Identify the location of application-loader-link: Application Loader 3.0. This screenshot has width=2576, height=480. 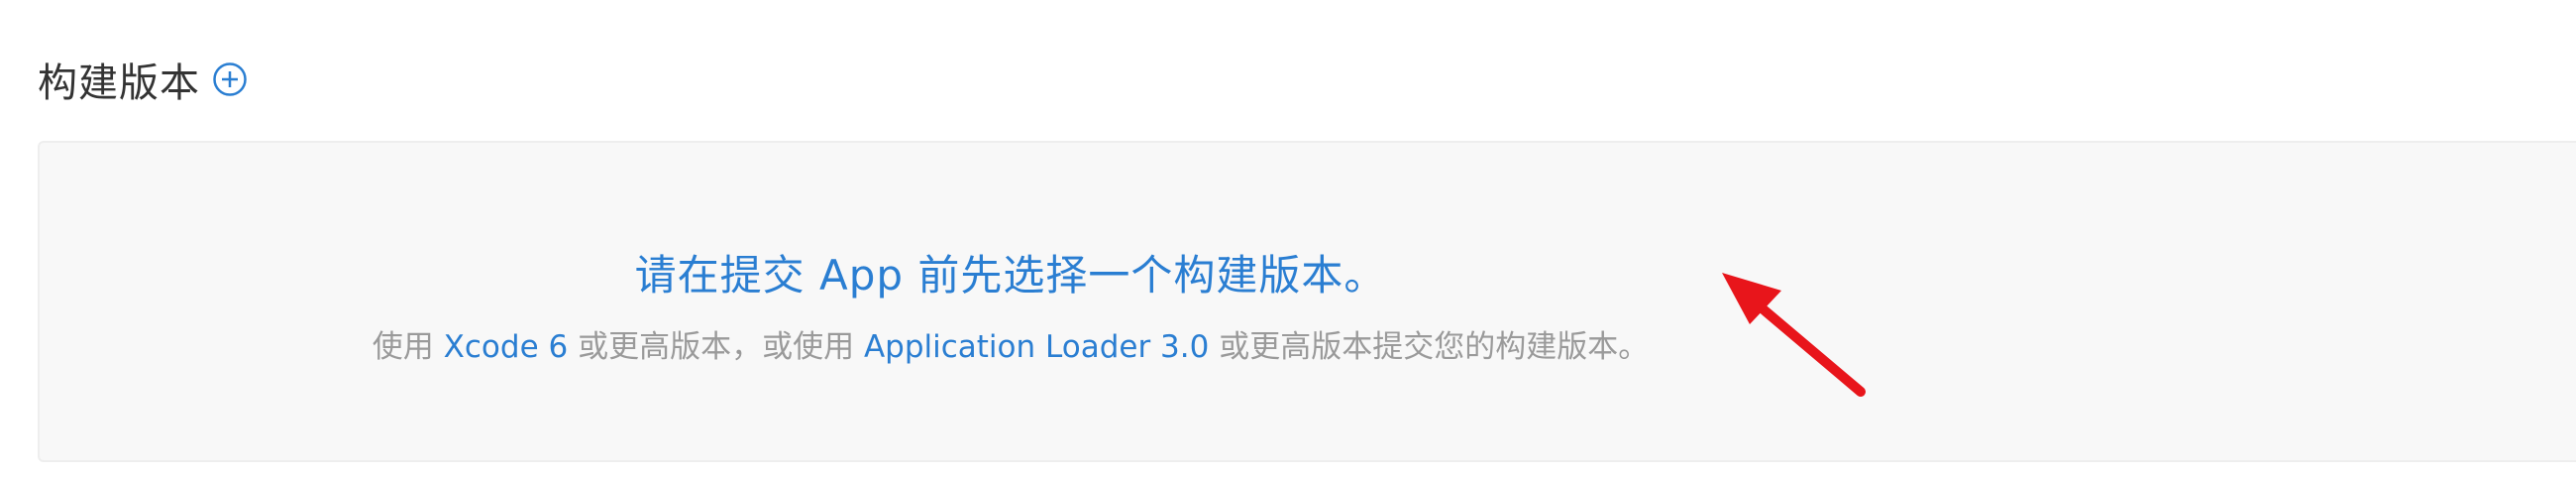
(1037, 347).